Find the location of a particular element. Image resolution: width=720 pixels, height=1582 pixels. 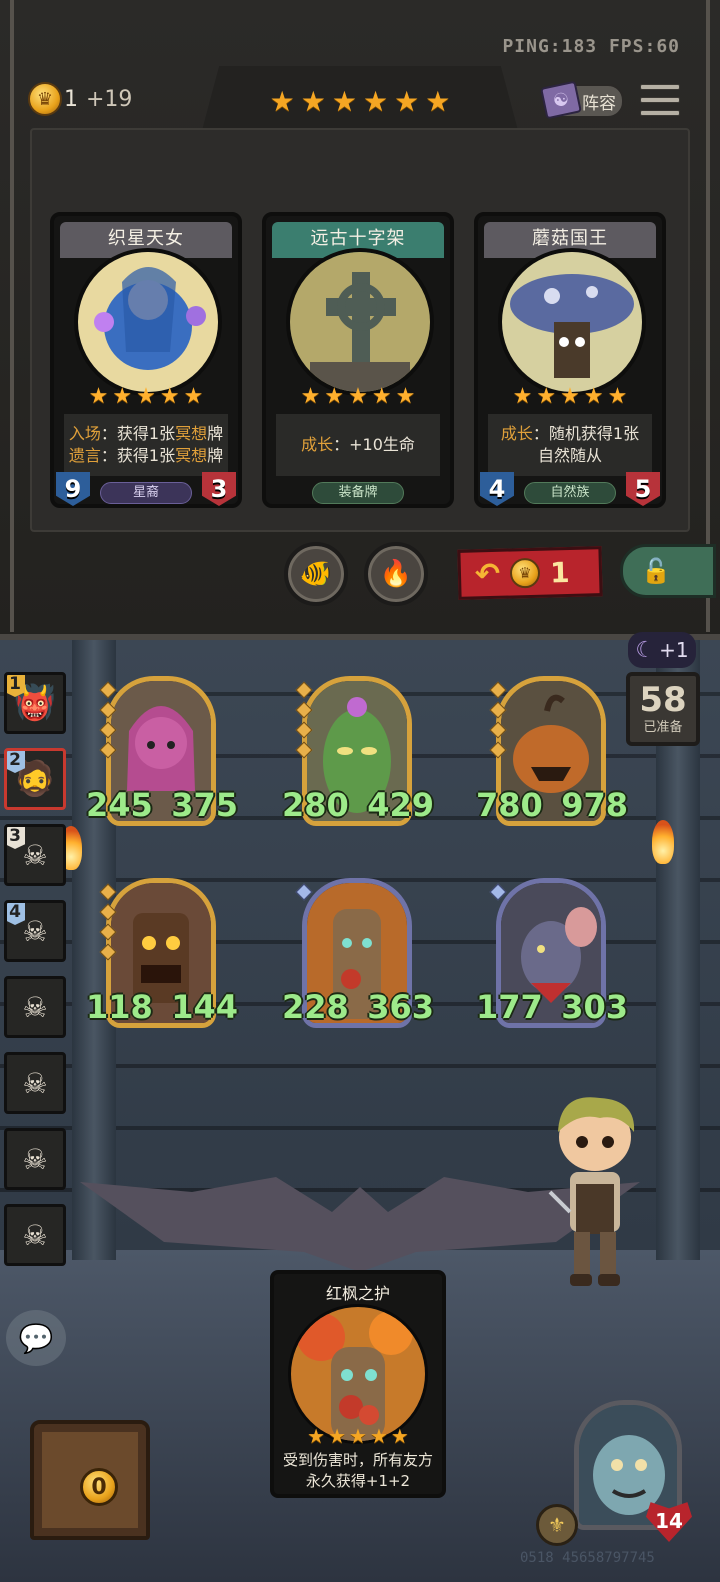

shop-card: 蘑菇国王 ★ ★ ★ ★ ★ 成长：随机获得1张 自然随从 自然族 4 5 is located at coordinates (570, 360).